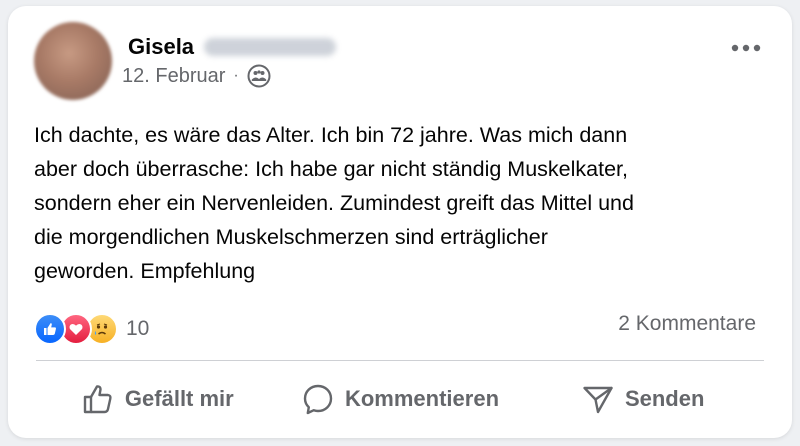  What do you see at coordinates (687, 324) in the screenshot?
I see `comments-count-link: 2 Kommentare` at bounding box center [687, 324].